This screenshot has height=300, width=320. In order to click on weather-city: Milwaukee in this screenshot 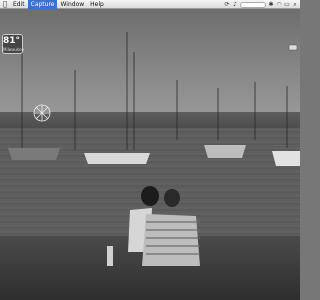, I will do `click(14, 49)`.